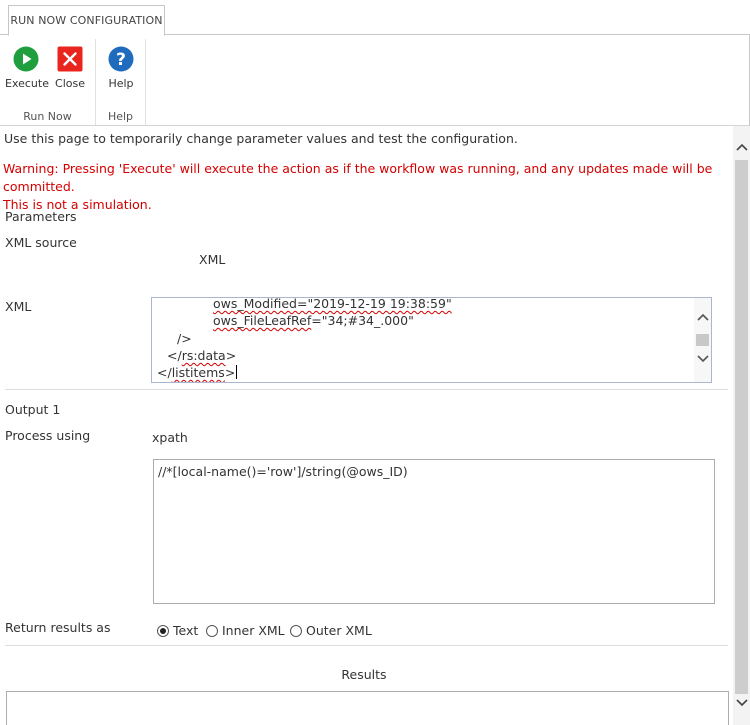 Image resolution: width=750 pixels, height=725 pixels. What do you see at coordinates (77, 204) in the screenshot?
I see `warning-line-2: This is not a simulation.` at bounding box center [77, 204].